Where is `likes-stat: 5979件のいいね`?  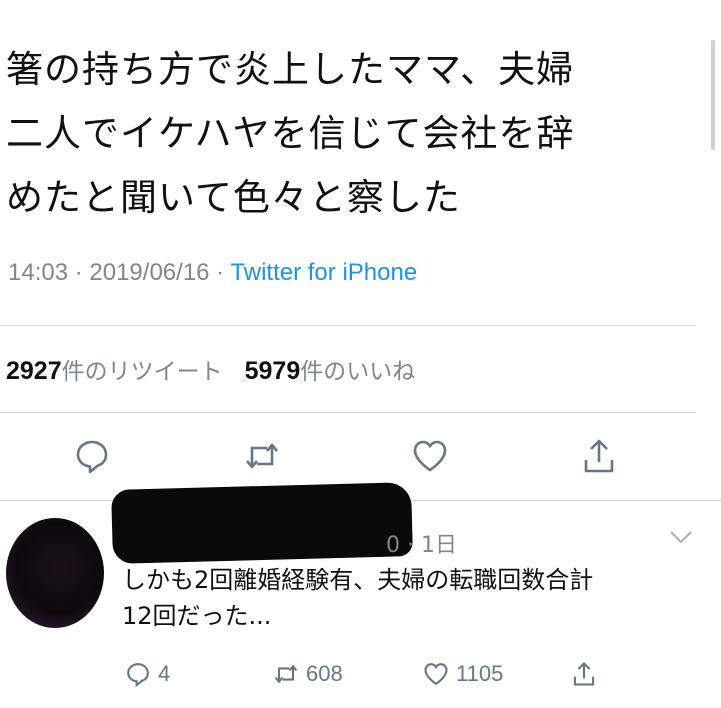 likes-stat: 5979件のいいね is located at coordinates (330, 371).